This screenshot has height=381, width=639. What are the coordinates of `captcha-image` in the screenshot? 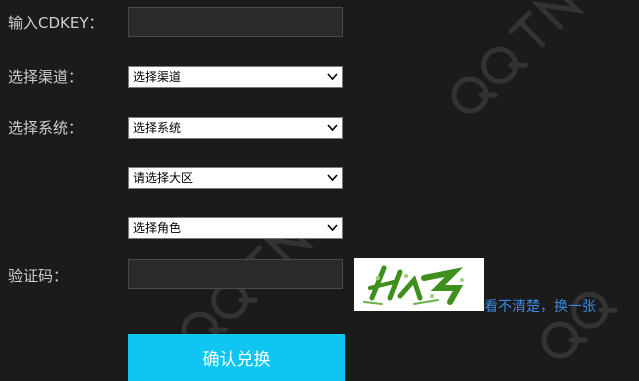 It's located at (419, 284).